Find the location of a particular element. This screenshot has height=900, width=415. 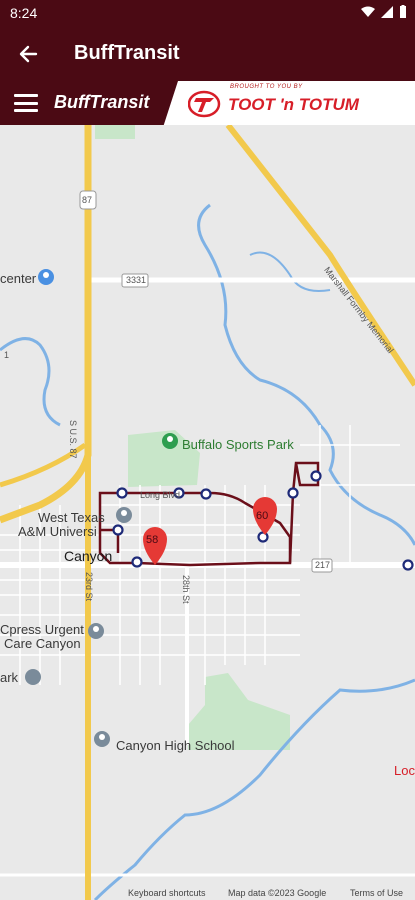

park-area is located at coordinates (115, 132).